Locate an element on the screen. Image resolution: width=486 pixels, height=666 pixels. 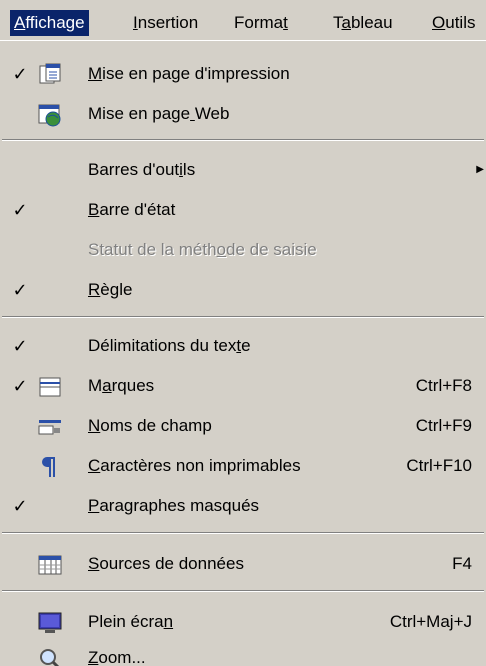
menu-outils: Outils is located at coordinates (453, 23).